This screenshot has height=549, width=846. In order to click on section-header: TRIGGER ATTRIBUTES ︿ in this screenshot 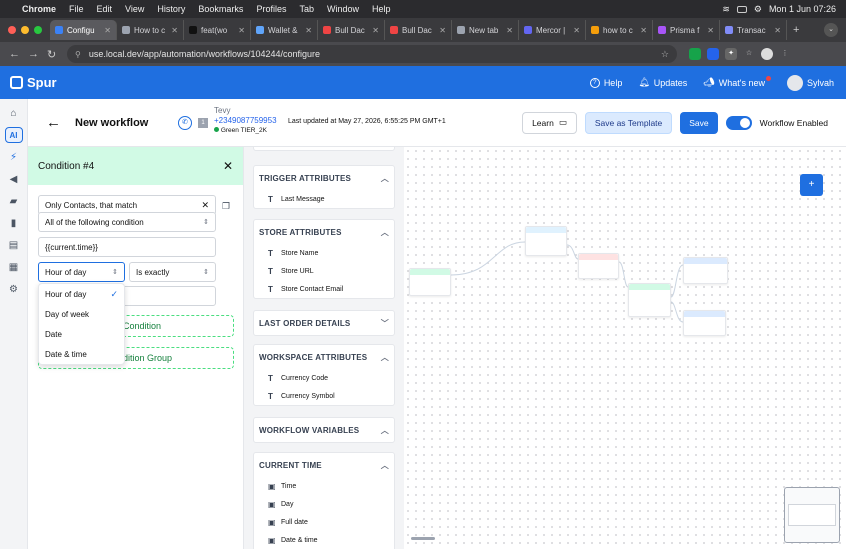, I will do `click(324, 178)`.